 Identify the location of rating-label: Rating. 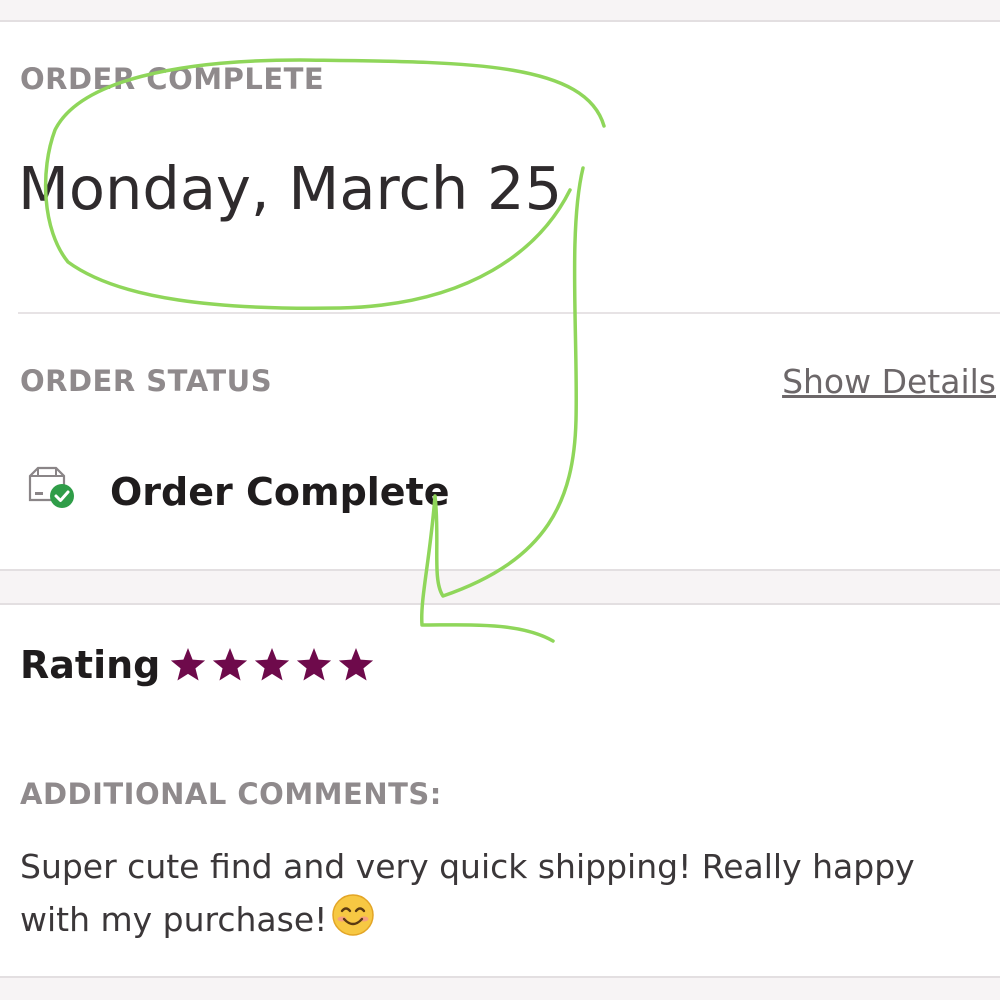
(90, 665).